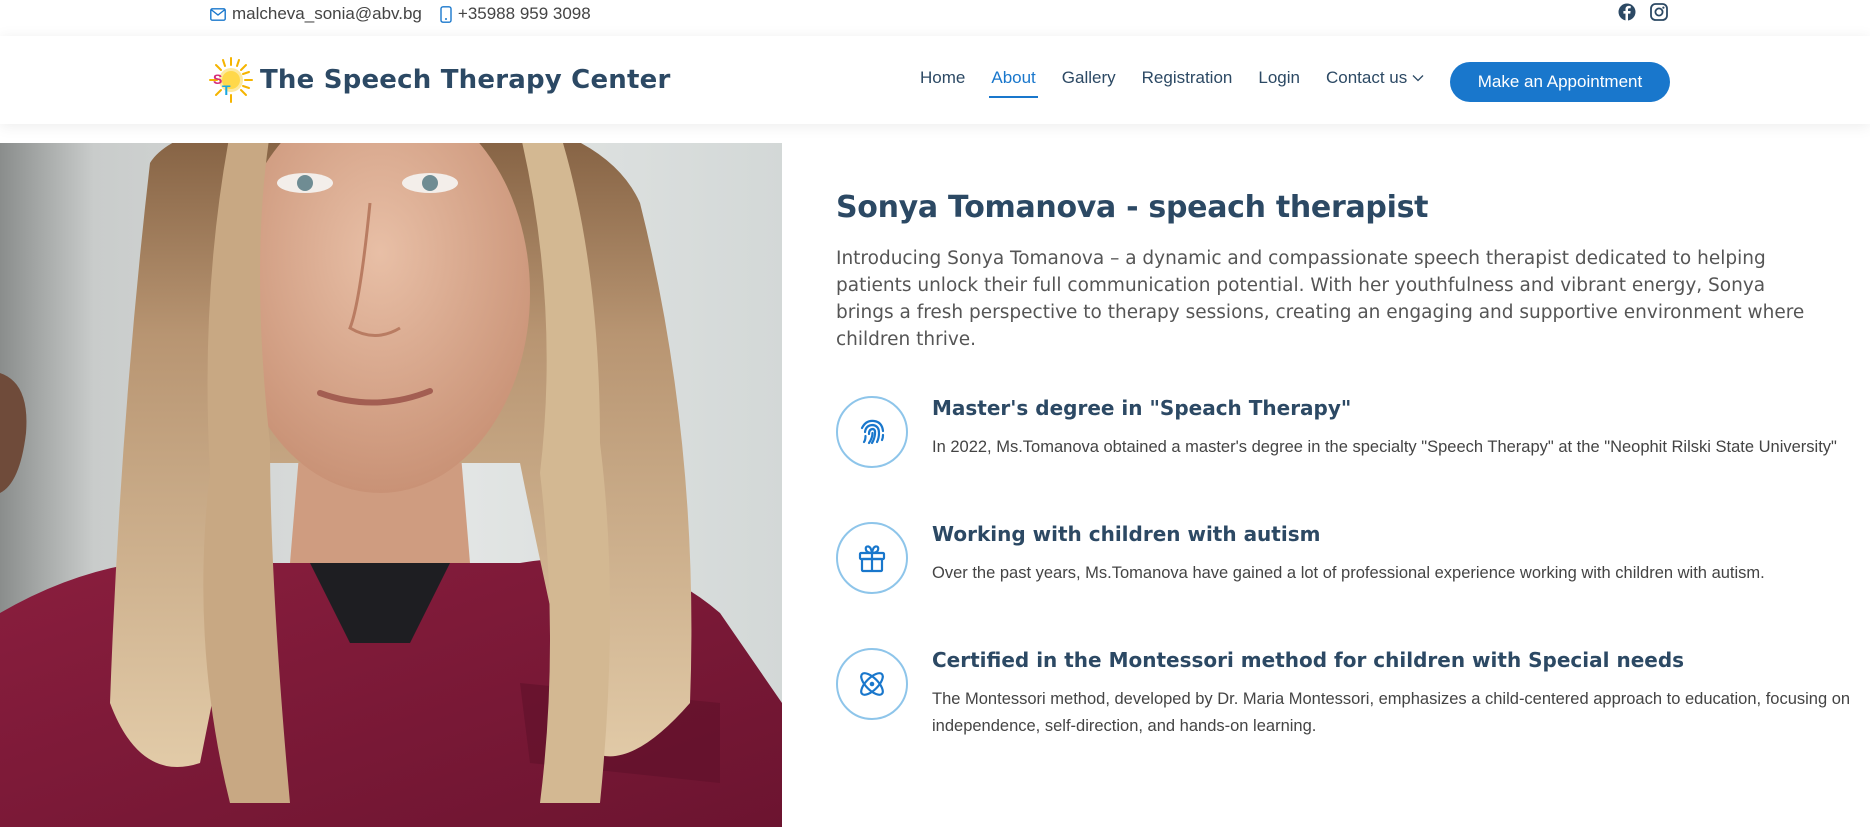 This screenshot has height=827, width=1870. What do you see at coordinates (218, 14) in the screenshot?
I see `envelope-icon` at bounding box center [218, 14].